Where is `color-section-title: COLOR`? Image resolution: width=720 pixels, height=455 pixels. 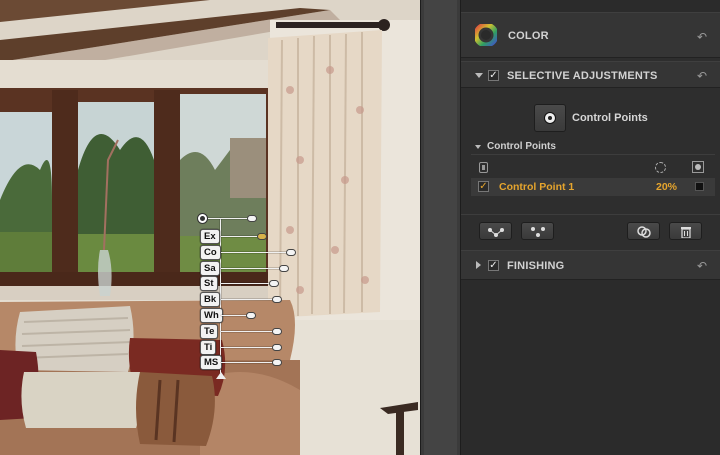
color-section-title: COLOR is located at coordinates (528, 36).